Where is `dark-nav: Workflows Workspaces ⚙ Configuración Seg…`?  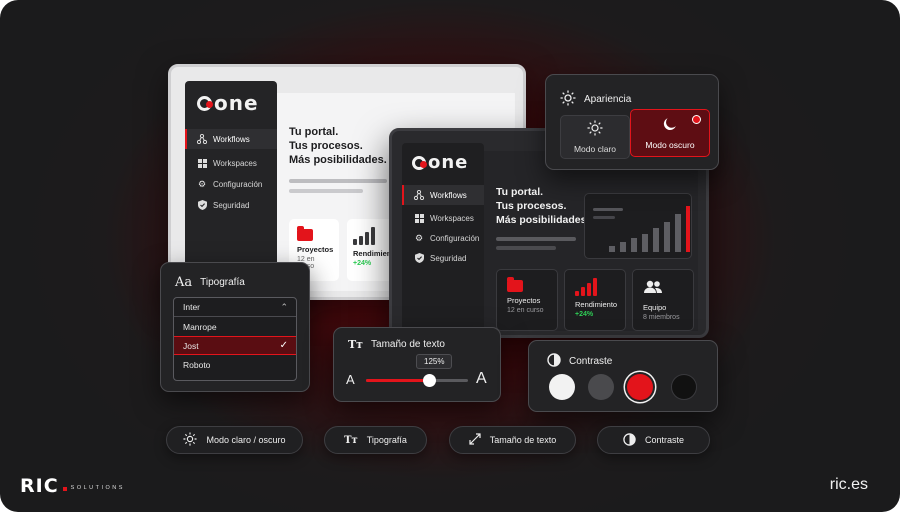 dark-nav: Workflows Workspaces ⚙ Configuración Seg… is located at coordinates (443, 226).